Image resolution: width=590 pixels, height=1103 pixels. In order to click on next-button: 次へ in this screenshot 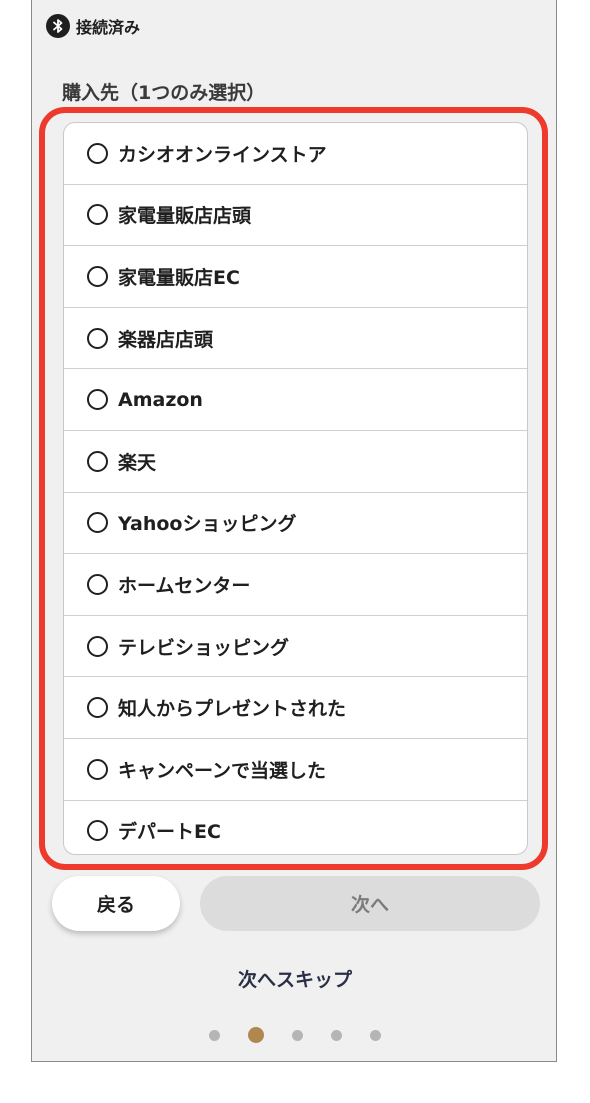, I will do `click(370, 903)`.